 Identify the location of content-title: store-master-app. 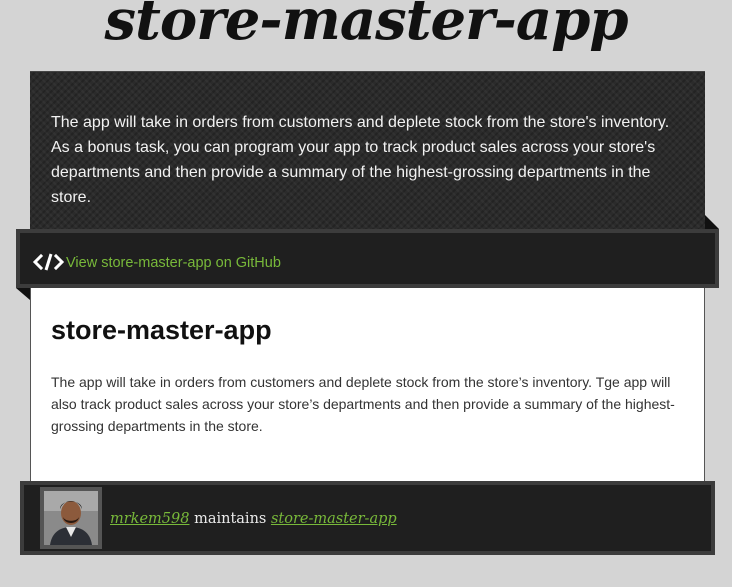
(161, 330).